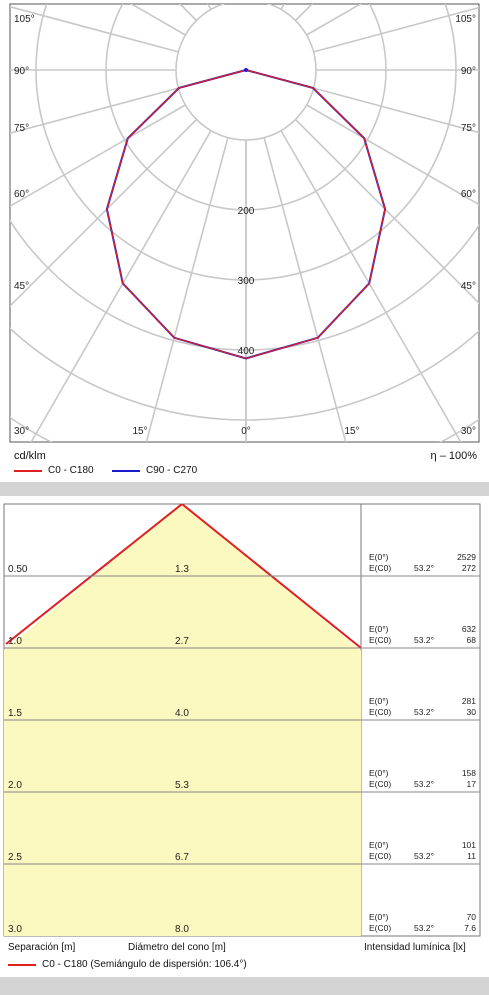 The image size is (489, 995). I want to click on angle-label-left: 75°, so click(21, 128).